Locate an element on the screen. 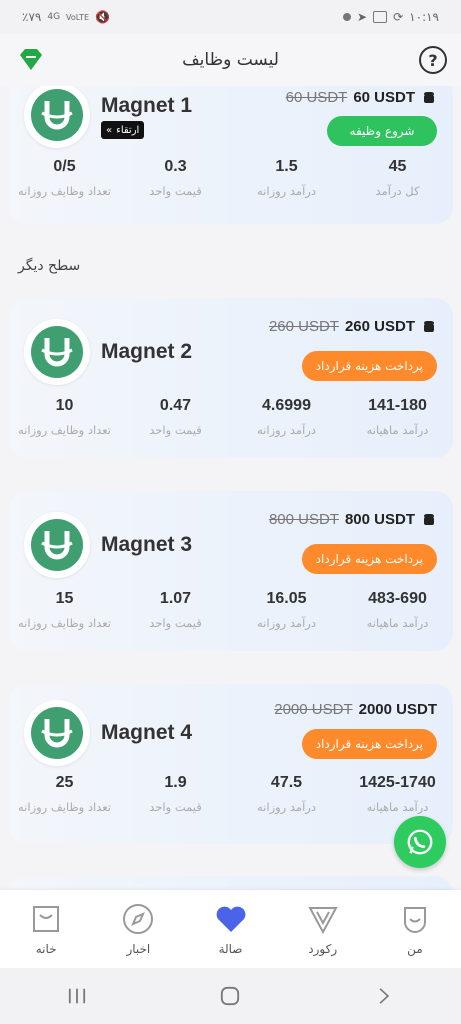 This screenshot has height=1024, width=461. tab-home: خانه is located at coordinates (46, 929).